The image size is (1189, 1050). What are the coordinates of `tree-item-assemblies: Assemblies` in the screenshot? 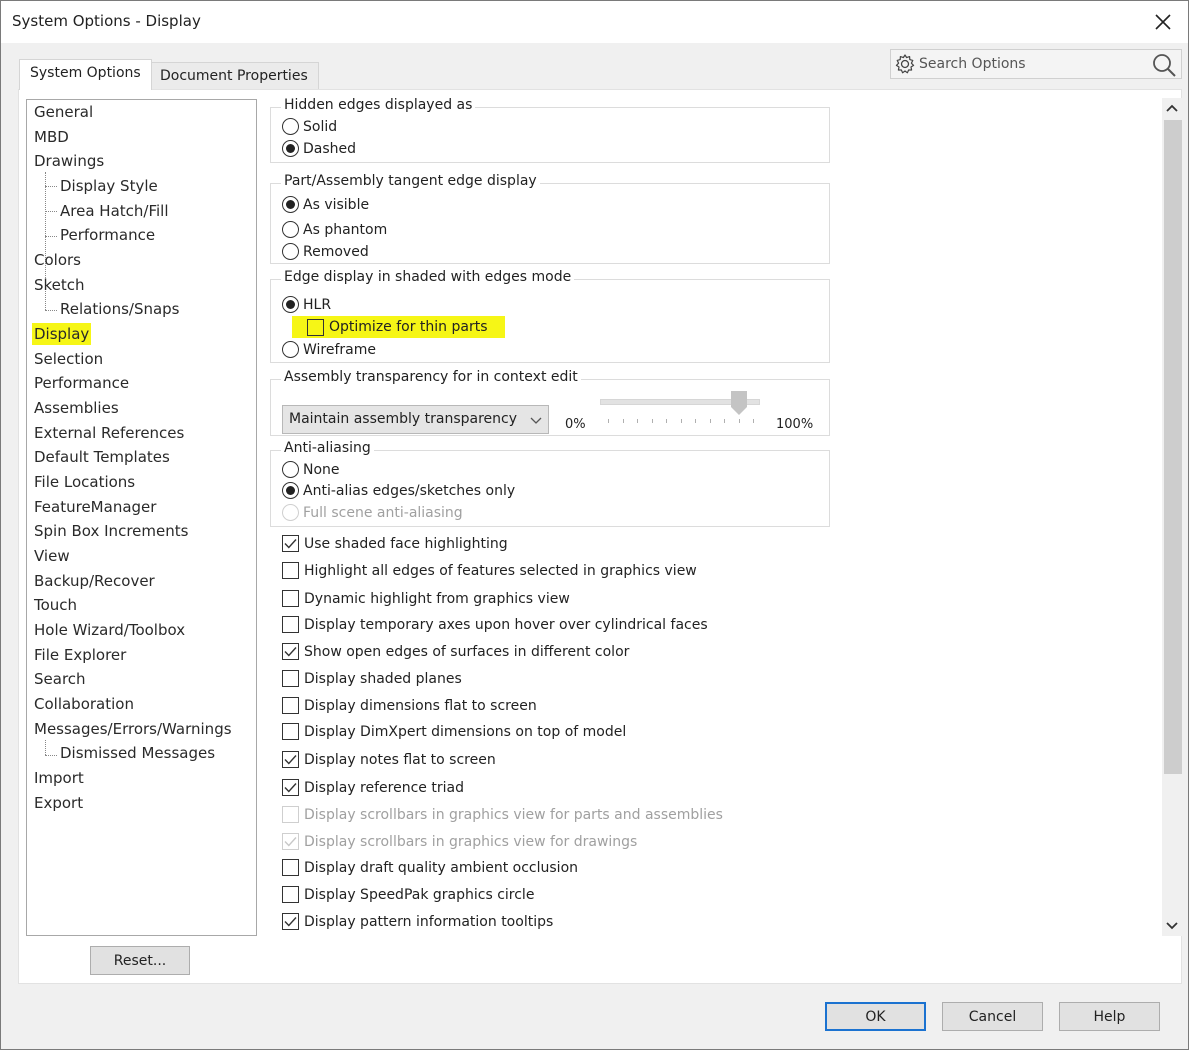 It's located at (76, 408).